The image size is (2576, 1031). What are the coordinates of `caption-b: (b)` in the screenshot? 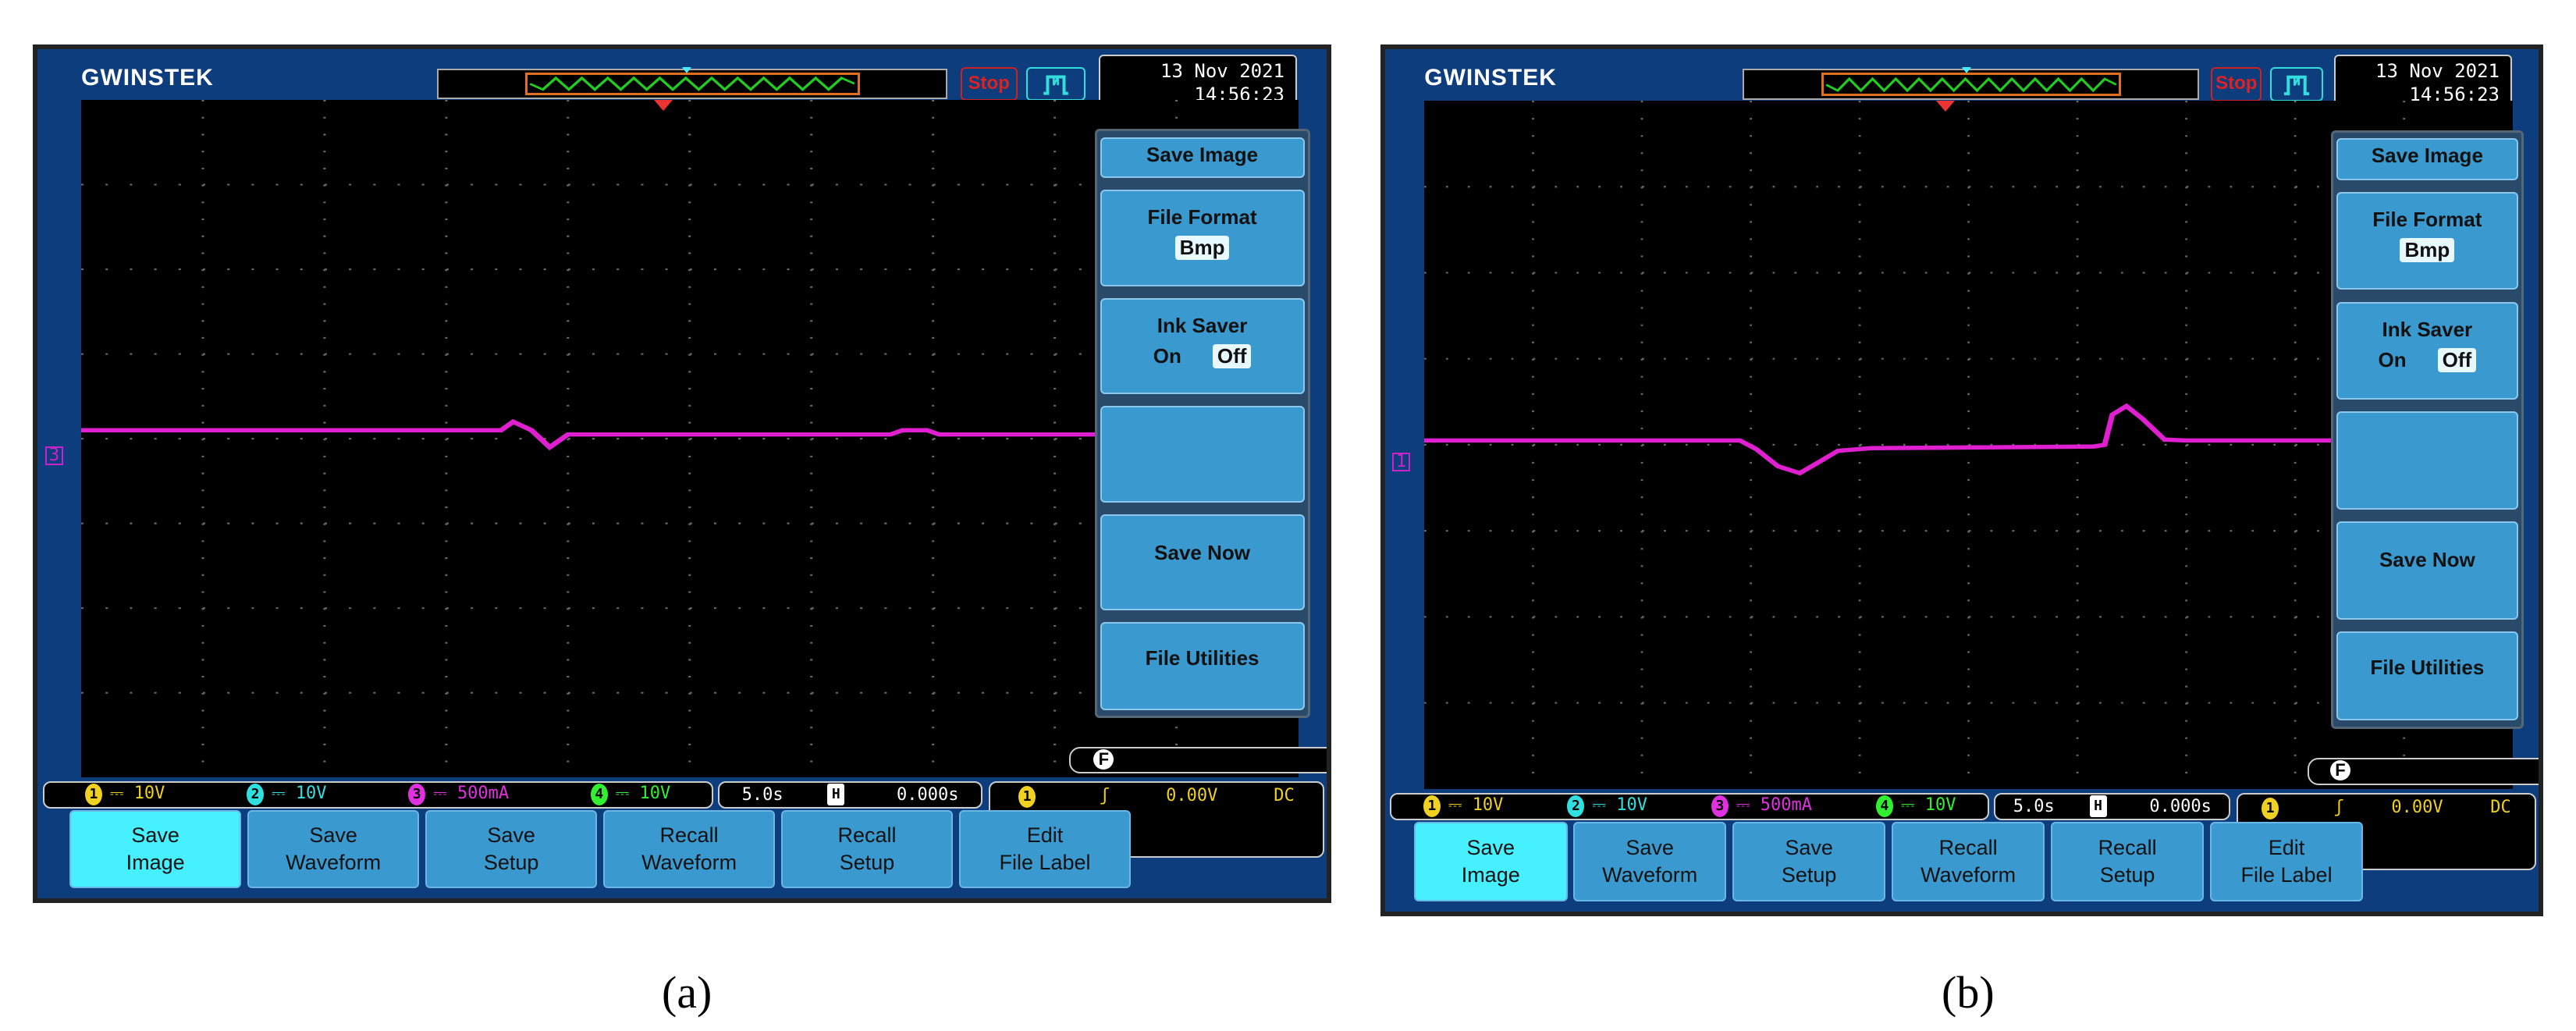 It's located at (1968, 992).